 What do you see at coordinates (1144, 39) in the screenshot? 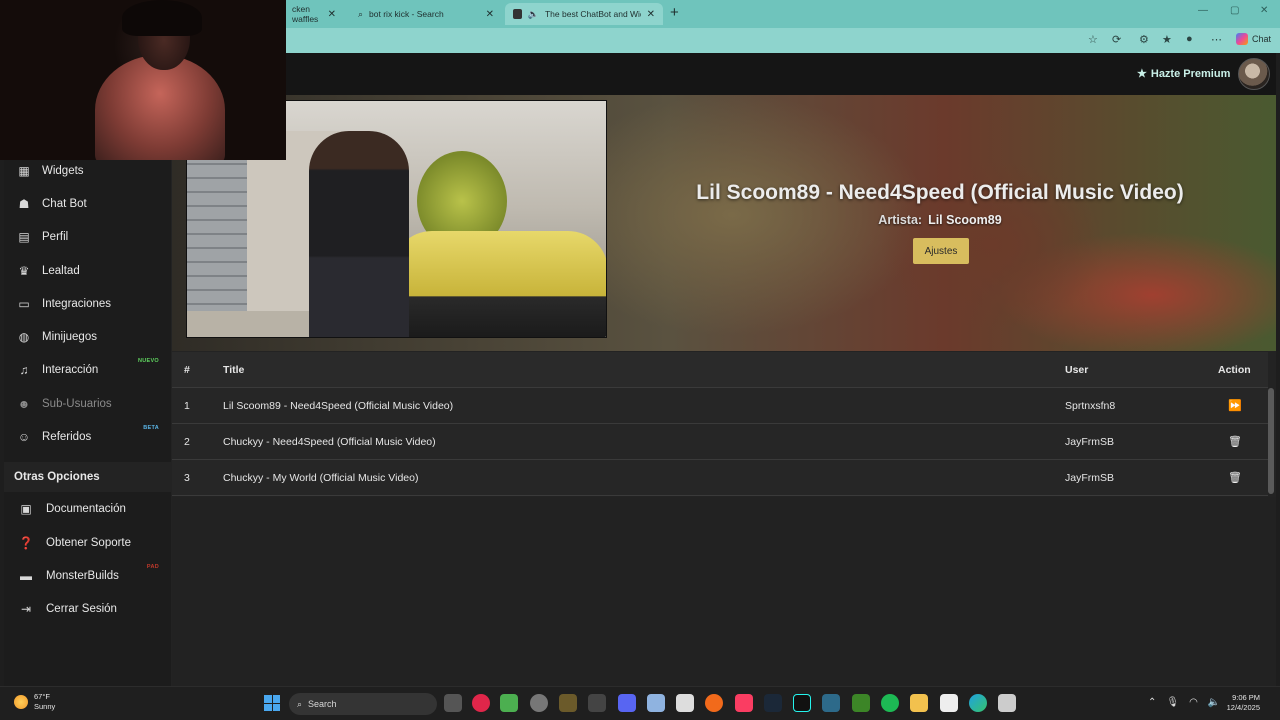
I see `tracking-icon: ⚙` at bounding box center [1144, 39].